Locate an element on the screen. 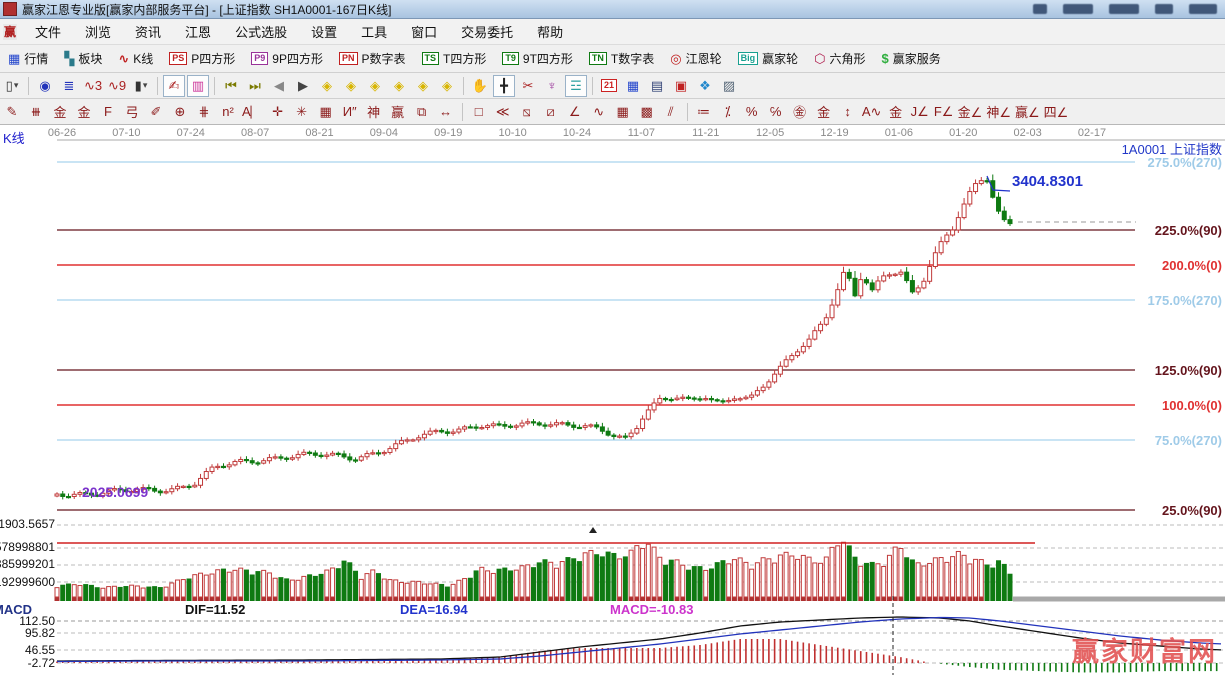  menu-item-文件: 文件 is located at coordinates (48, 31).